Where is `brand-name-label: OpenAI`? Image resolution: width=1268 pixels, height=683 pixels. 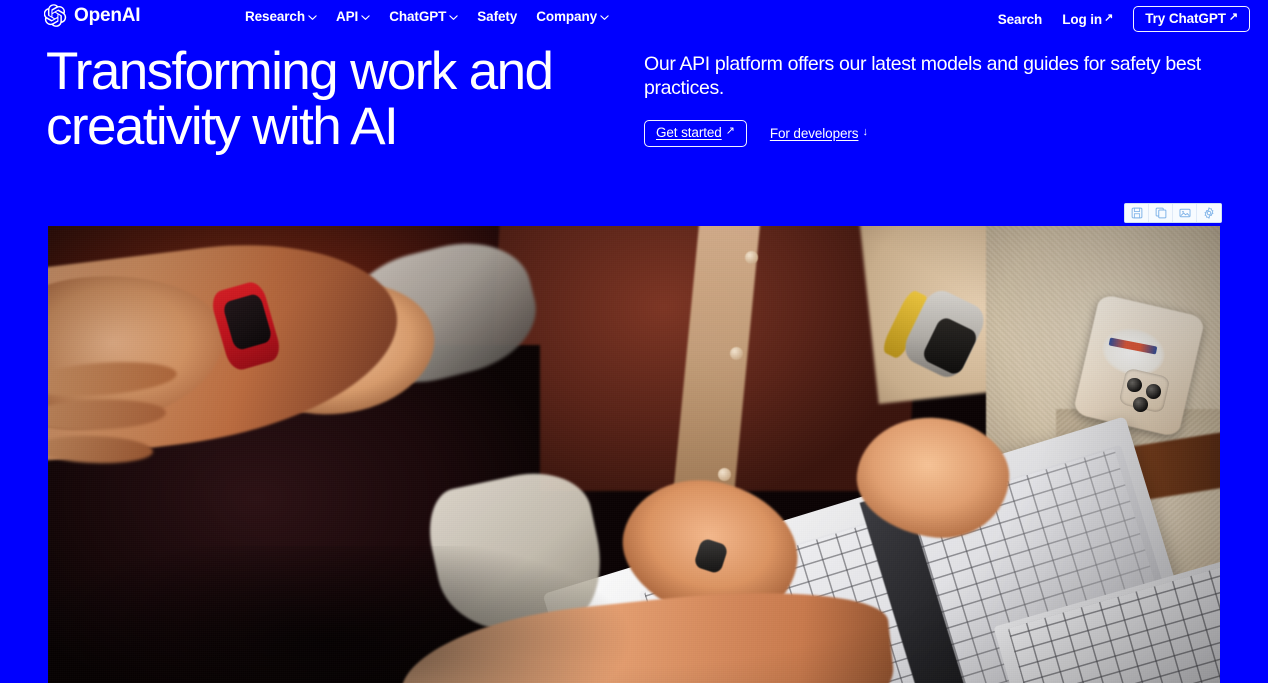 brand-name-label: OpenAI is located at coordinates (107, 15).